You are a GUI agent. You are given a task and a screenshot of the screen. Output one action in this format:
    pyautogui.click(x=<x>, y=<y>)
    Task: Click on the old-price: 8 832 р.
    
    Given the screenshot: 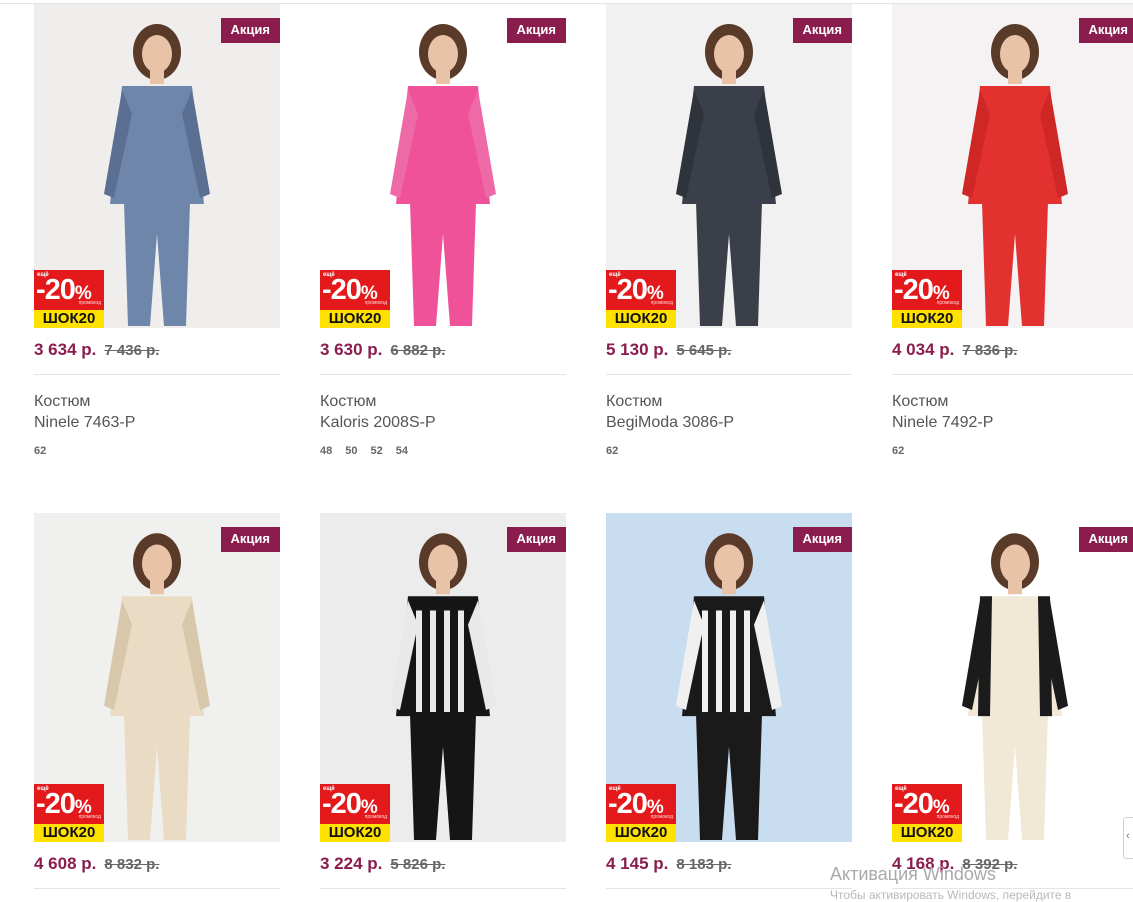 What is the action you would take?
    pyautogui.click(x=132, y=864)
    